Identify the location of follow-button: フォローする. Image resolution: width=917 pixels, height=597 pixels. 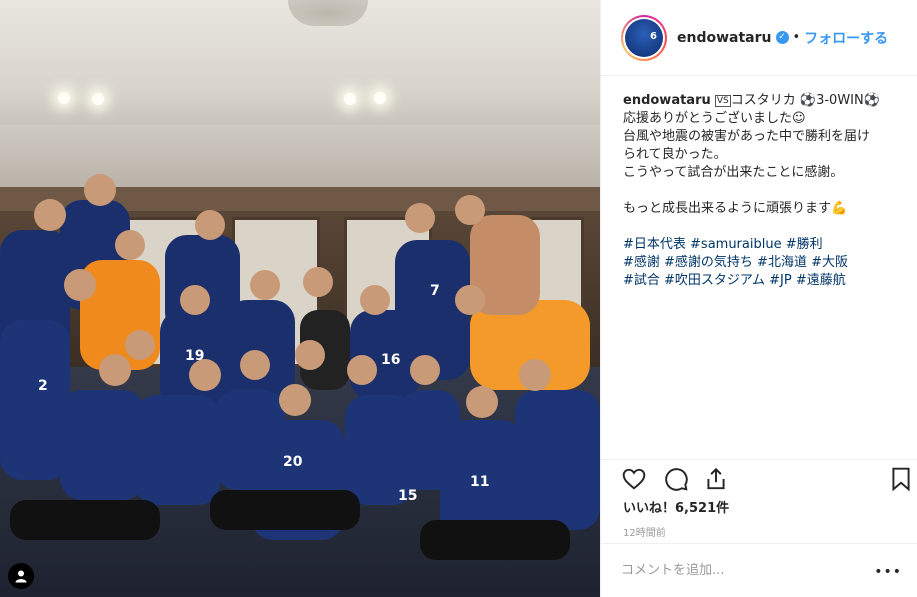
(846, 38).